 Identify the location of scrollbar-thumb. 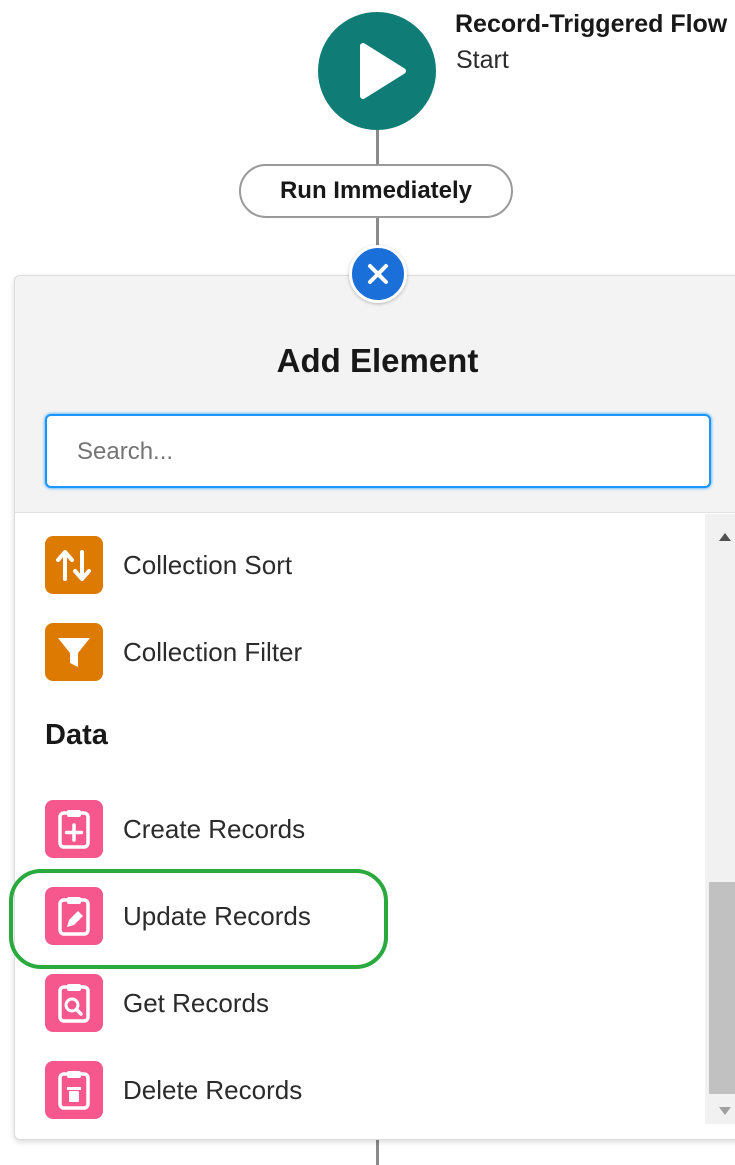
(722, 988).